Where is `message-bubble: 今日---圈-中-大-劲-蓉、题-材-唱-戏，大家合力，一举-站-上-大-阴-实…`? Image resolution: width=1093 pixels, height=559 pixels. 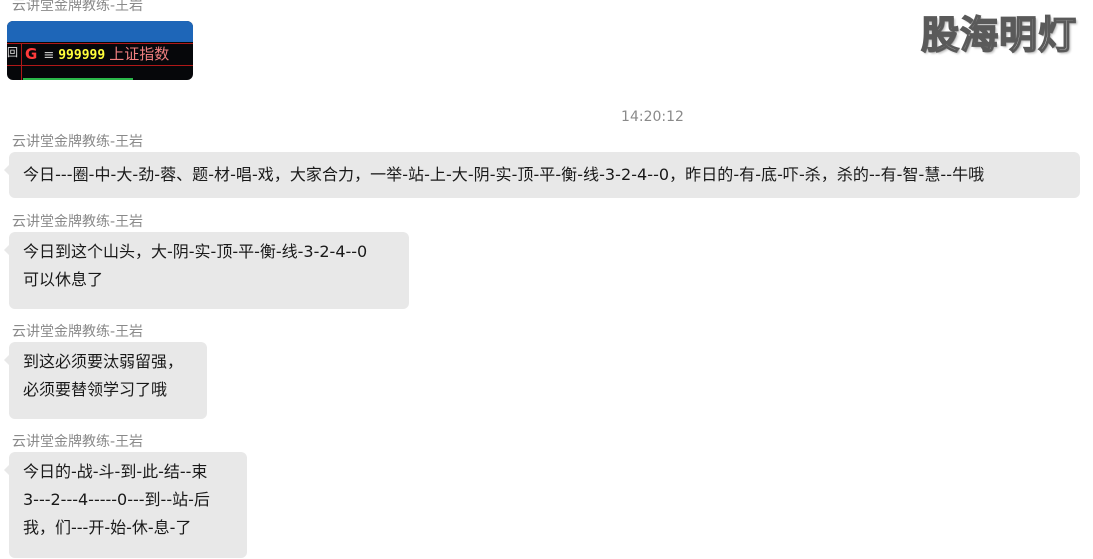
message-bubble: 今日---圈-中-大-劲-蓉、题-材-唱-戏，大家合力，一举-站-上-大-阴-实… is located at coordinates (542, 175).